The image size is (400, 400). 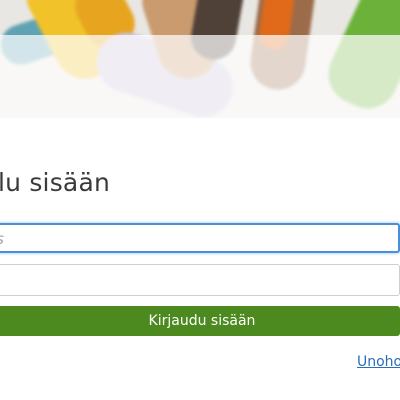 I want to click on login-button: Kirjaudu sisään, so click(x=200, y=321).